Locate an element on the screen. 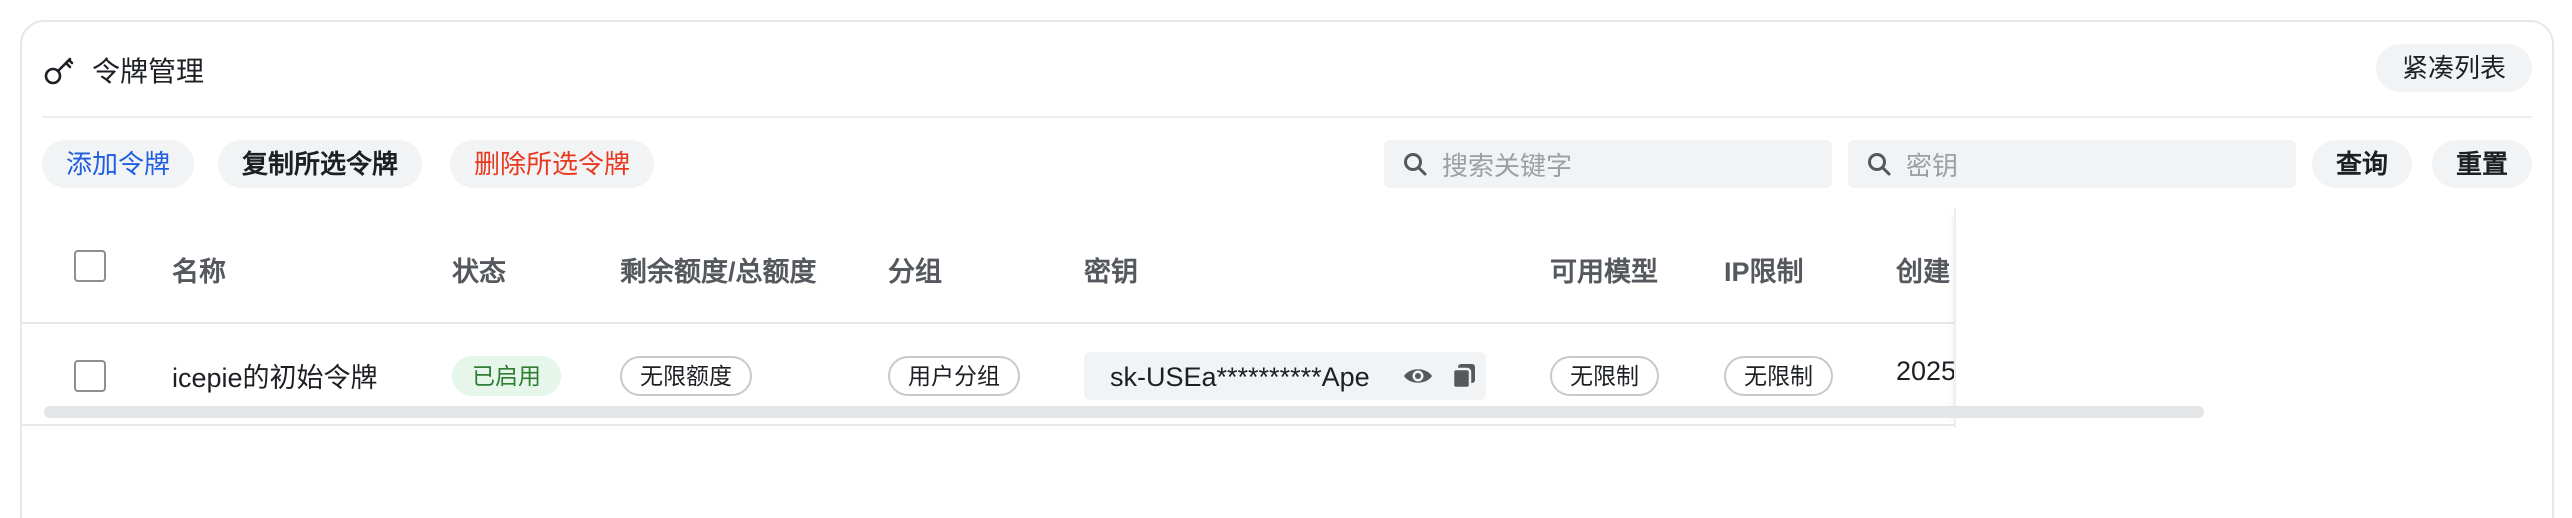  actions-column: 聊天 禁用 编辑 删除 is located at coordinates (2253, 318).